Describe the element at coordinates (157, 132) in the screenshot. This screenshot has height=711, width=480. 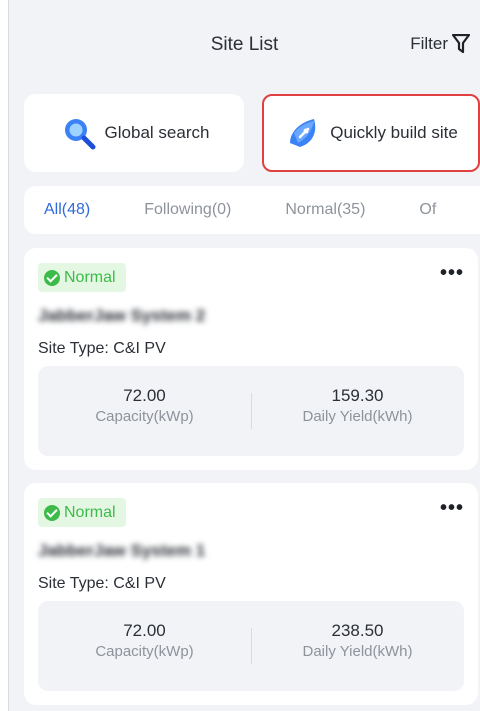
I see `global-search-label: Global search` at that location.